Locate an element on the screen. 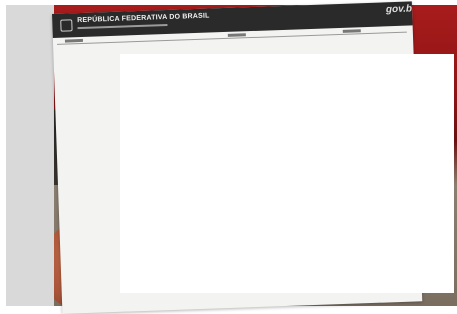  document-header-title: REPÚBLICA FEDERATIVA DO BRASIL is located at coordinates (143, 18).